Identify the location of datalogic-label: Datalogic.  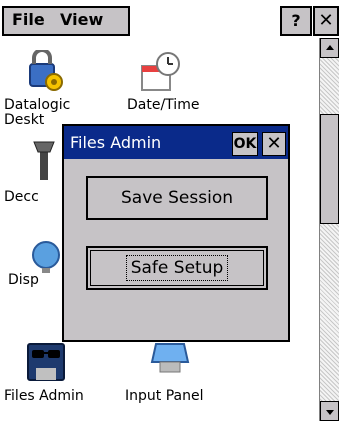
(37, 105).